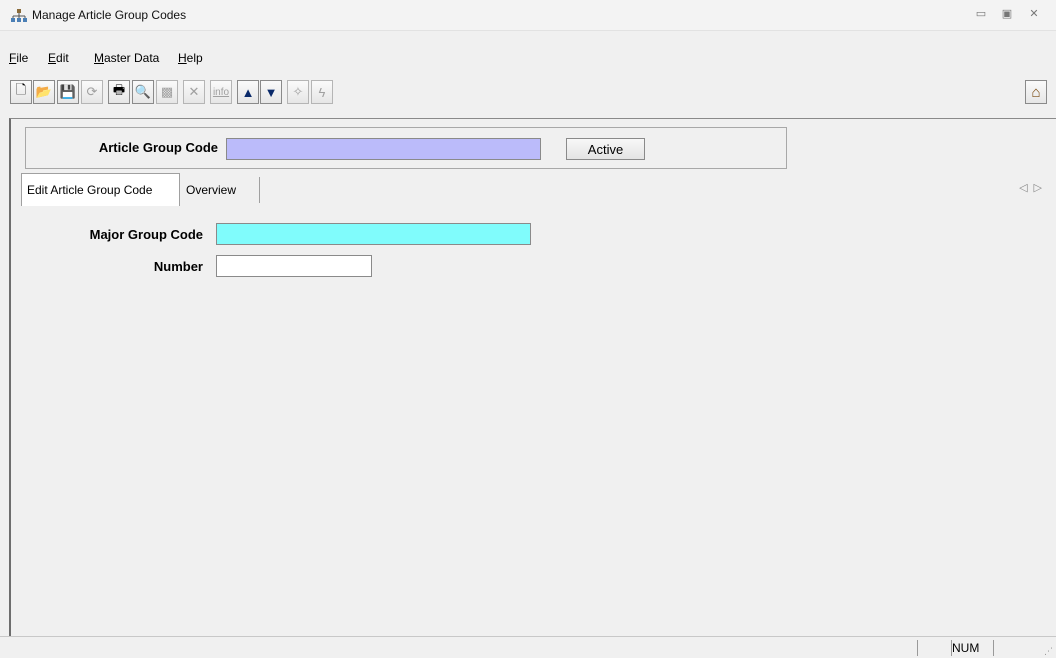  I want to click on wizard-icon: ✧, so click(298, 91).